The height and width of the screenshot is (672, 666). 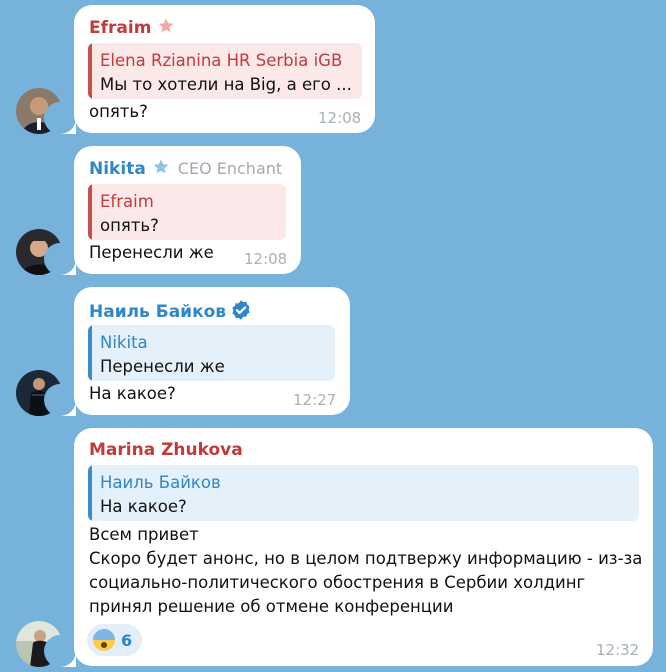 I want to click on reply-text: опять?, so click(x=129, y=225).